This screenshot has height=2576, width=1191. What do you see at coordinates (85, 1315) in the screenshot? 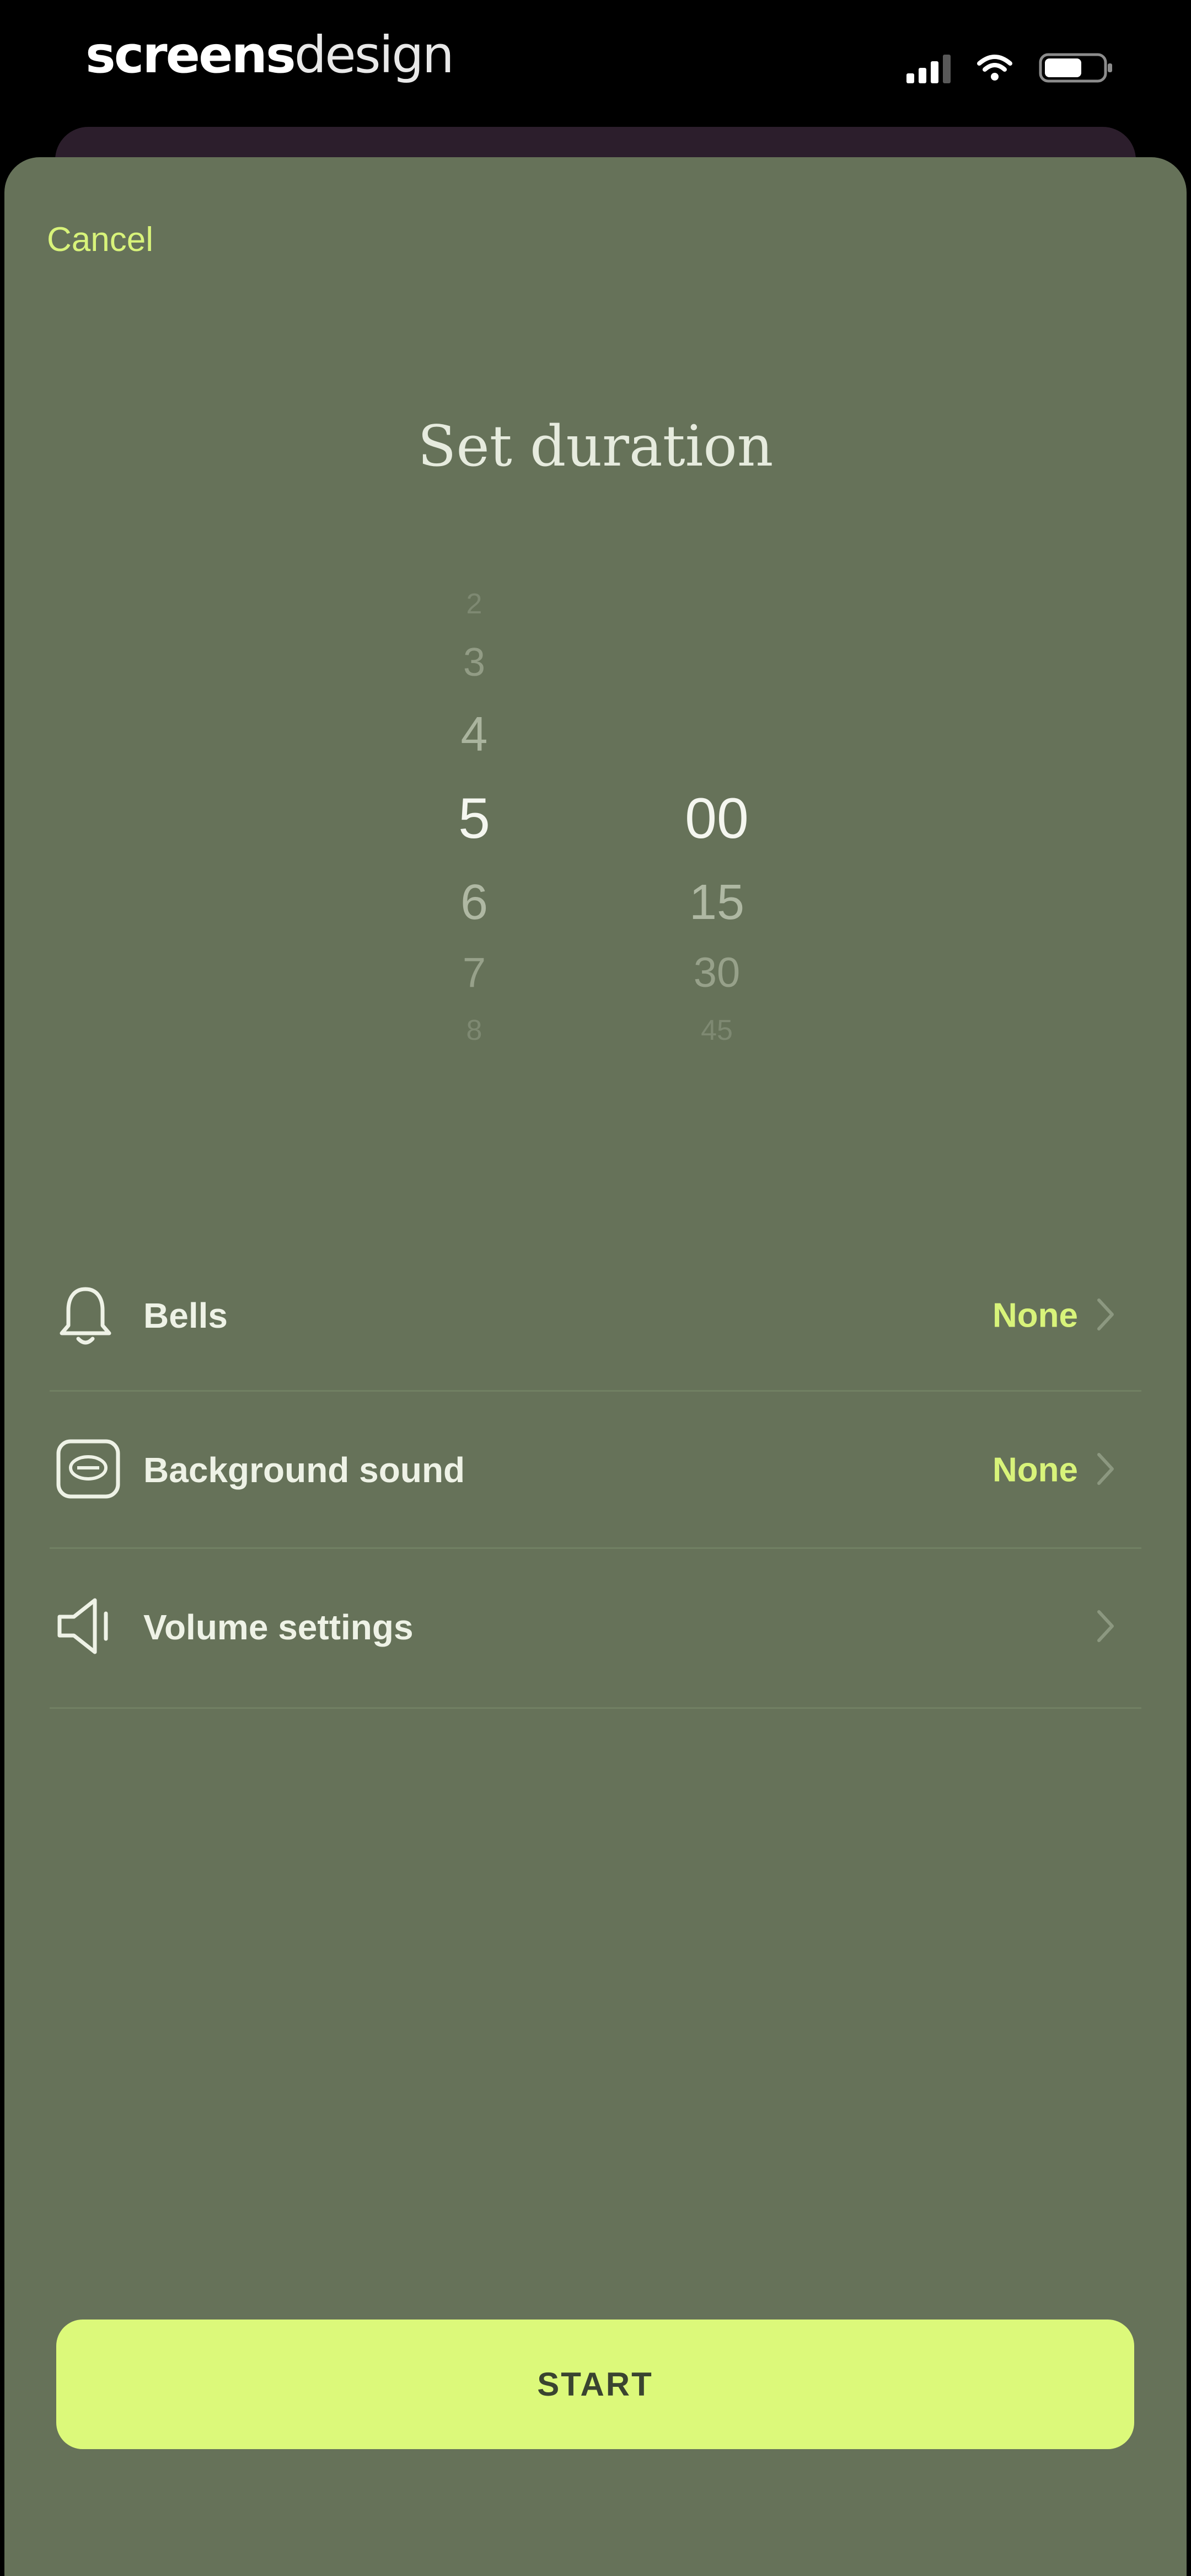
I see `bell-icon` at bounding box center [85, 1315].